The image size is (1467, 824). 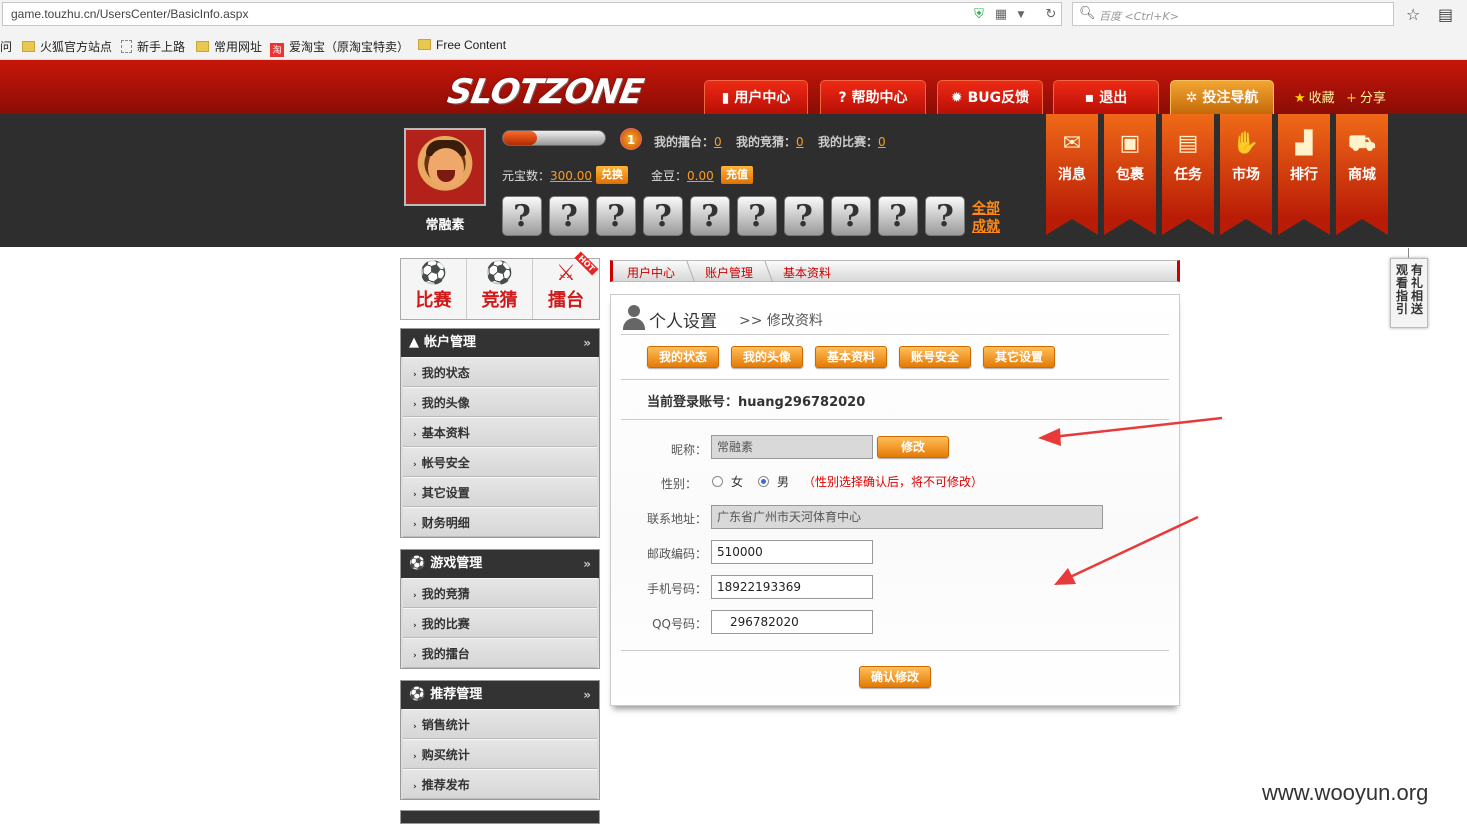 I want to click on yuanbao-value: 300.00, so click(x=571, y=176).